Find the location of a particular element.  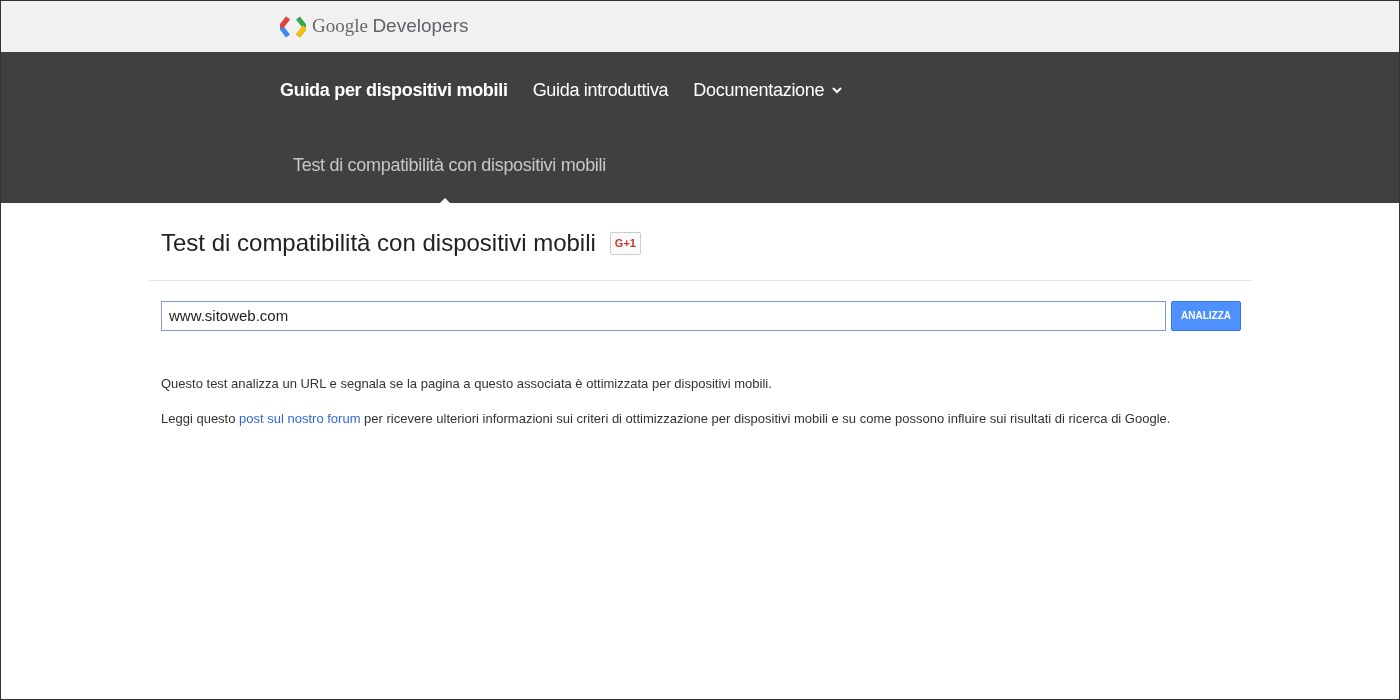

brand-name: Google is located at coordinates (340, 26).